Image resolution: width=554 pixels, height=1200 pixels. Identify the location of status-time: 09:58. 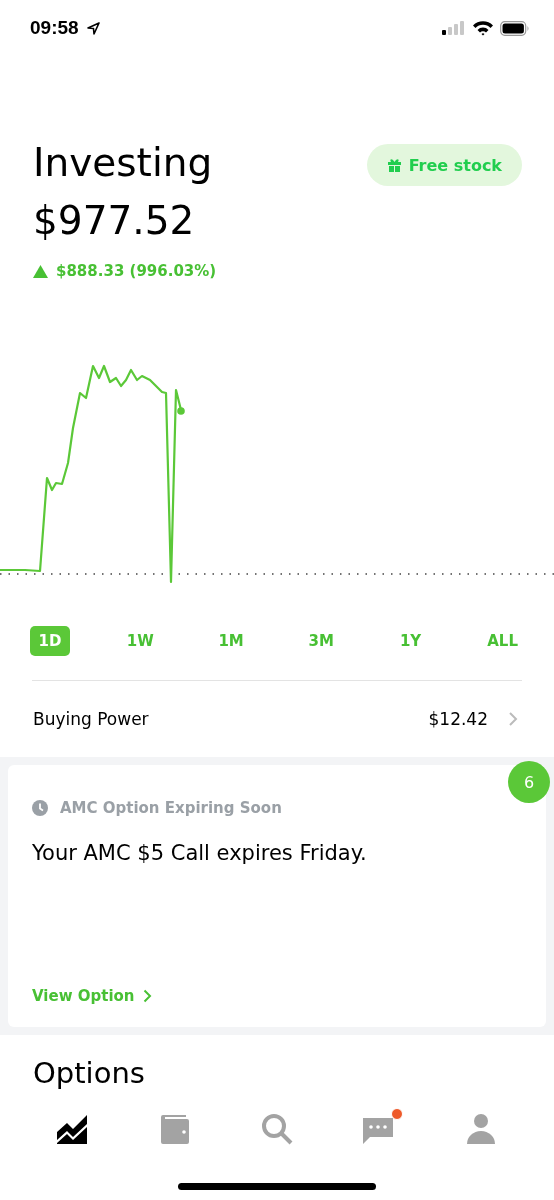
(54, 28).